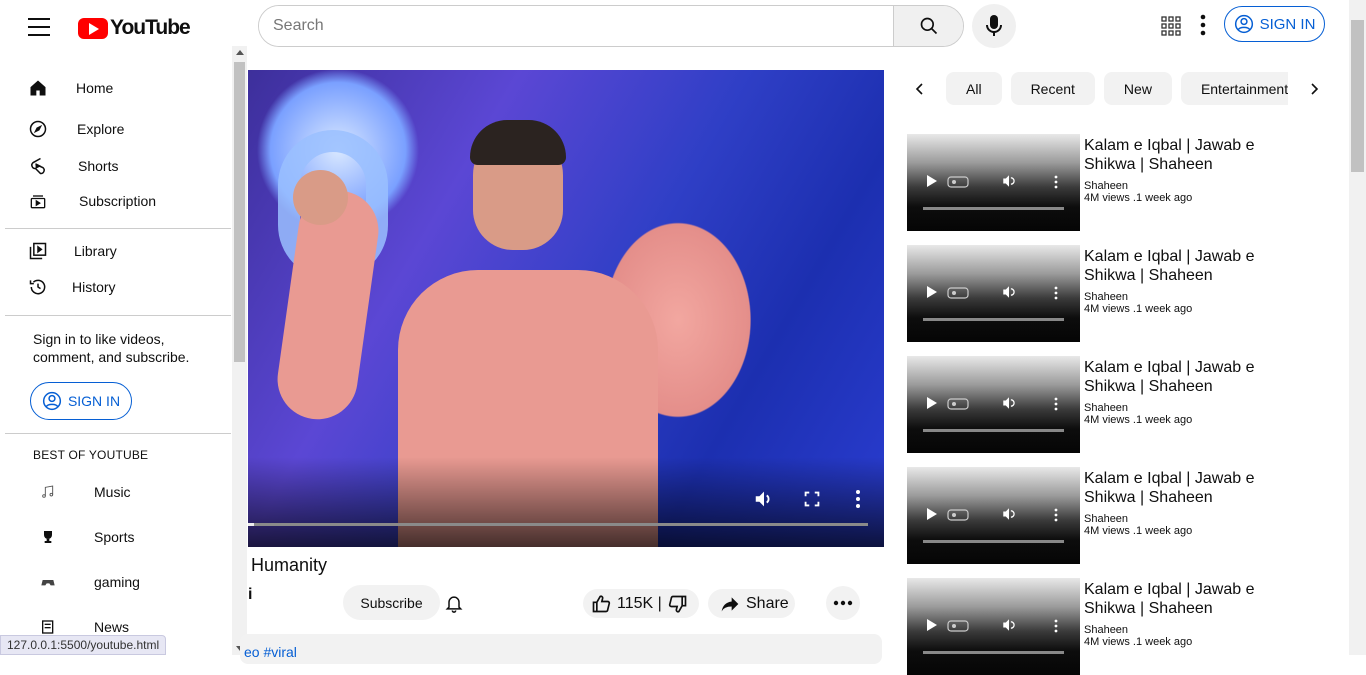 The width and height of the screenshot is (1366, 675). What do you see at coordinates (118, 201) in the screenshot?
I see `sidebar-item-label: Subscription` at bounding box center [118, 201].